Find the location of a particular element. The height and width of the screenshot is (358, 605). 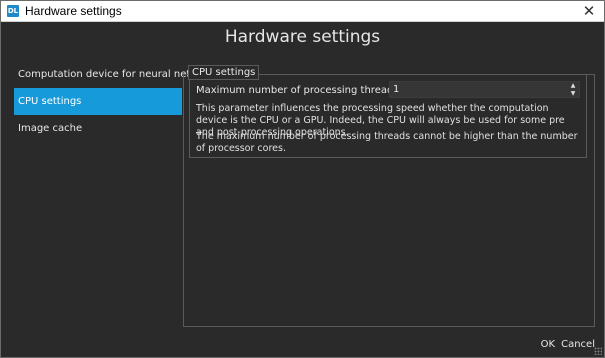

dialog-buttons: OK Cancel is located at coordinates (568, 344).